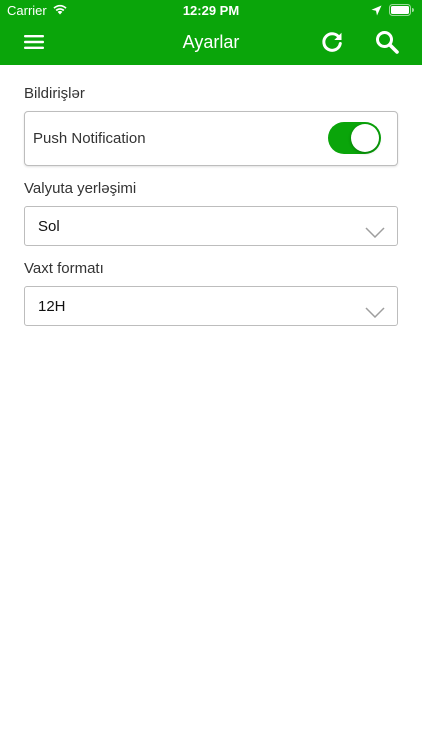 The image size is (422, 750). I want to click on search-icon, so click(387, 44).